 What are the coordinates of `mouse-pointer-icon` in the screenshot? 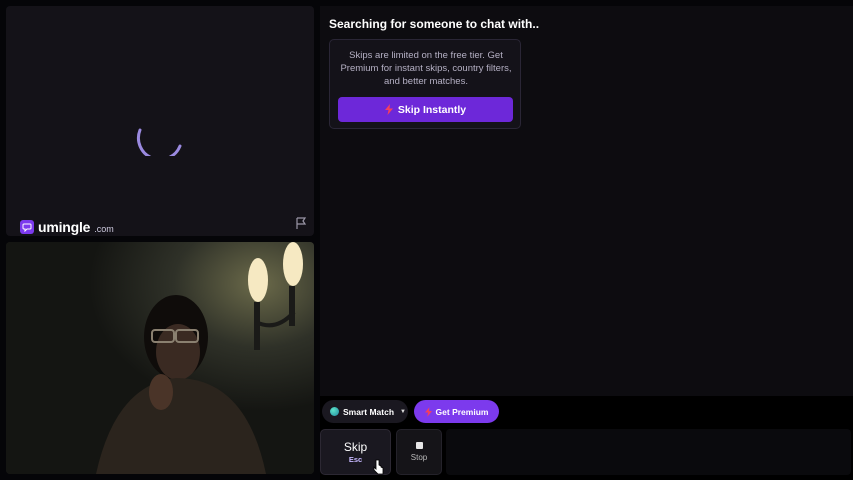 It's located at (378, 467).